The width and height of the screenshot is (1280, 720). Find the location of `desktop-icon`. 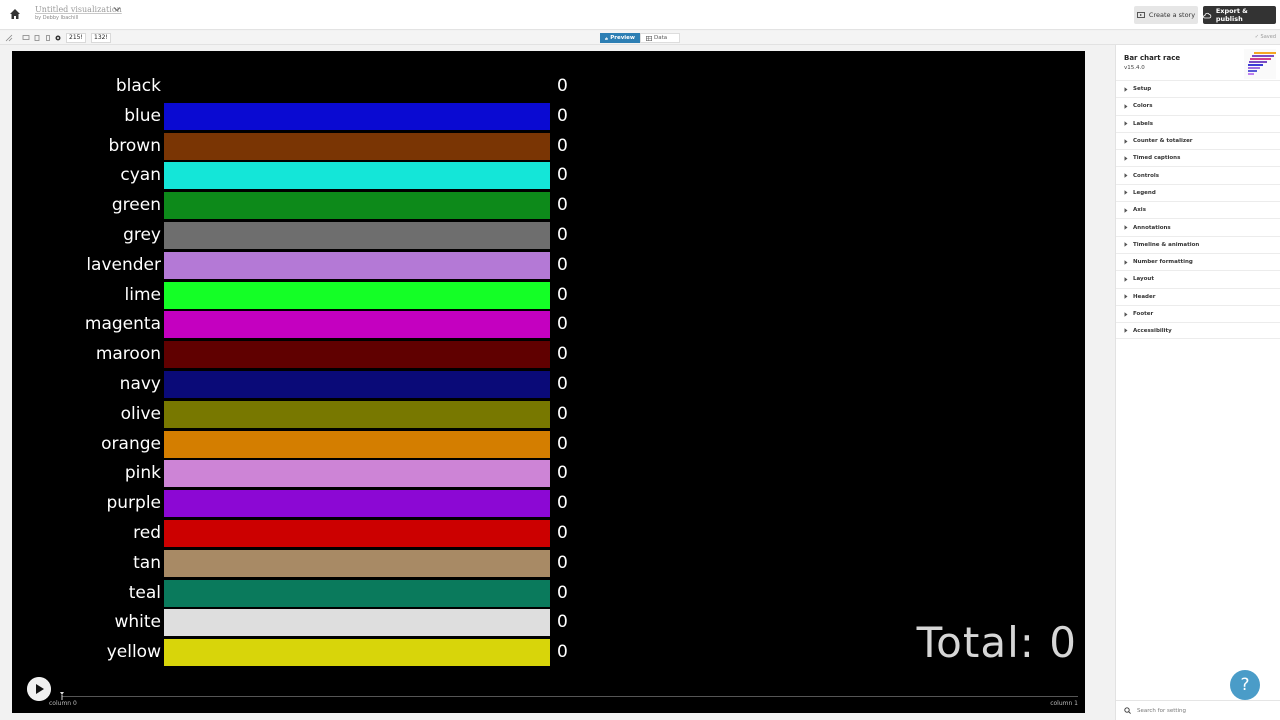

desktop-icon is located at coordinates (26, 38).